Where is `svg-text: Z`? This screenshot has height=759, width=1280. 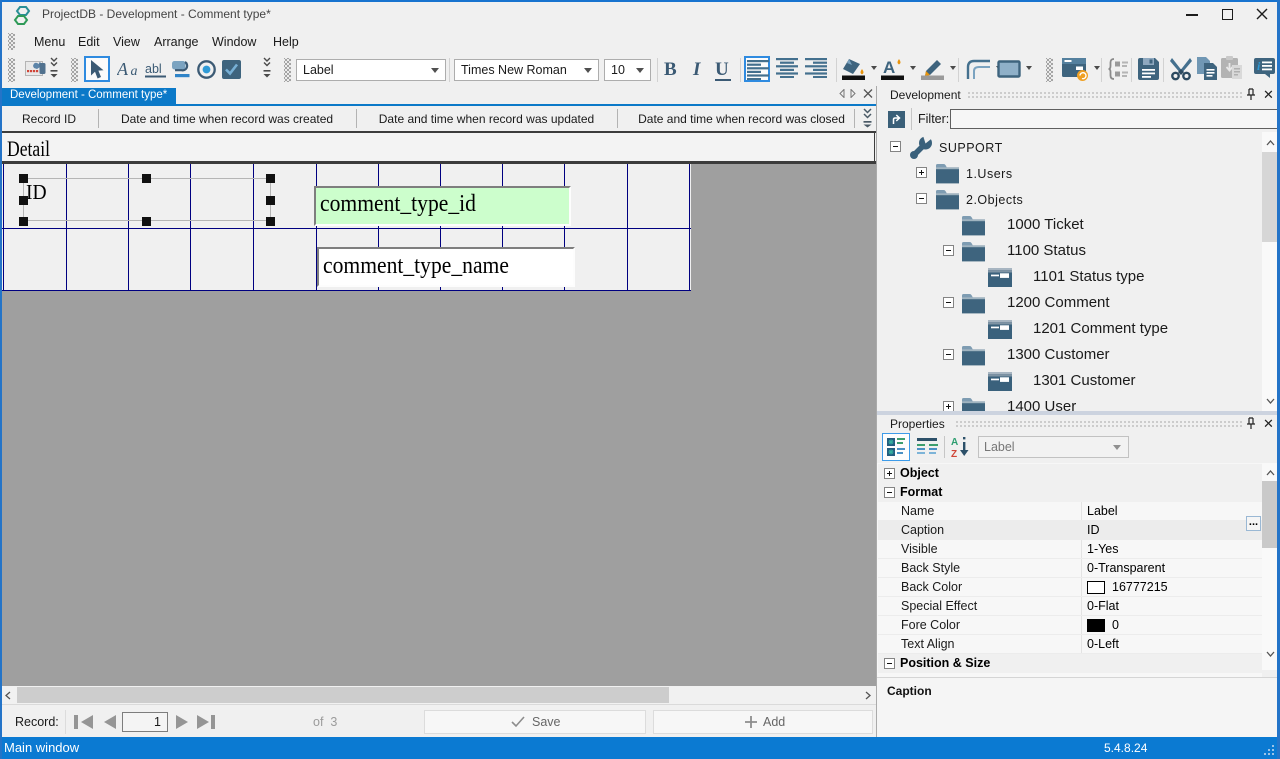
svg-text: Z is located at coordinates (954, 453).